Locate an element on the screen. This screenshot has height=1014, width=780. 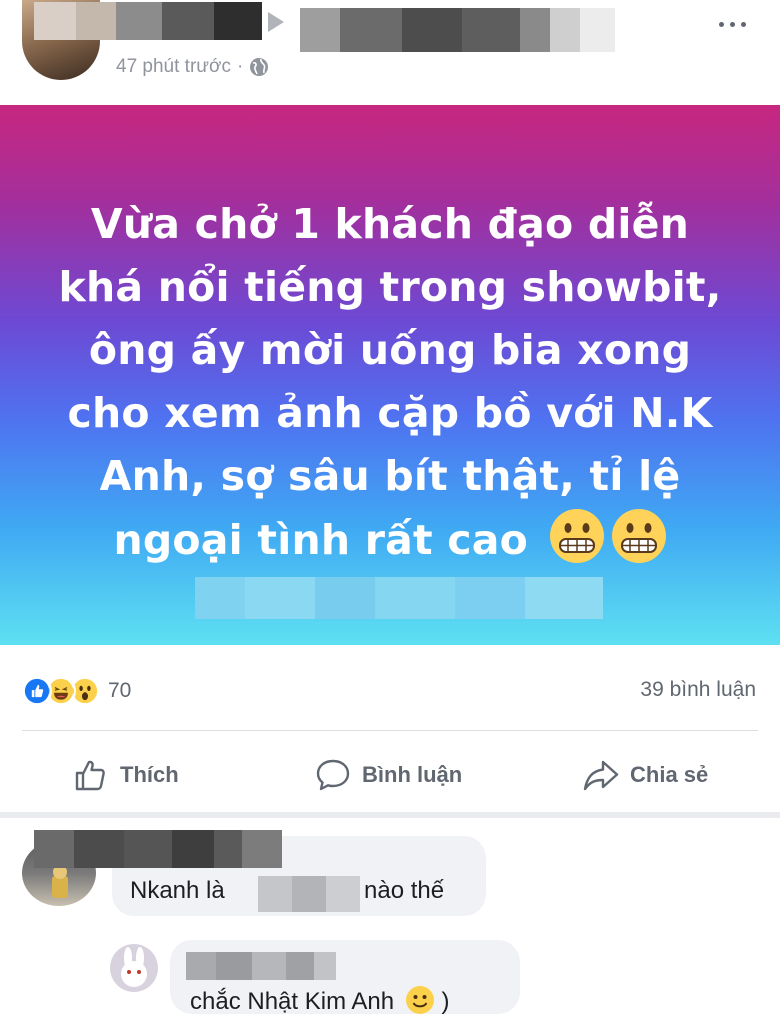
post-text-line: Anh, sợ sâu bít thật, tỉ lệ is located at coordinates (390, 476).